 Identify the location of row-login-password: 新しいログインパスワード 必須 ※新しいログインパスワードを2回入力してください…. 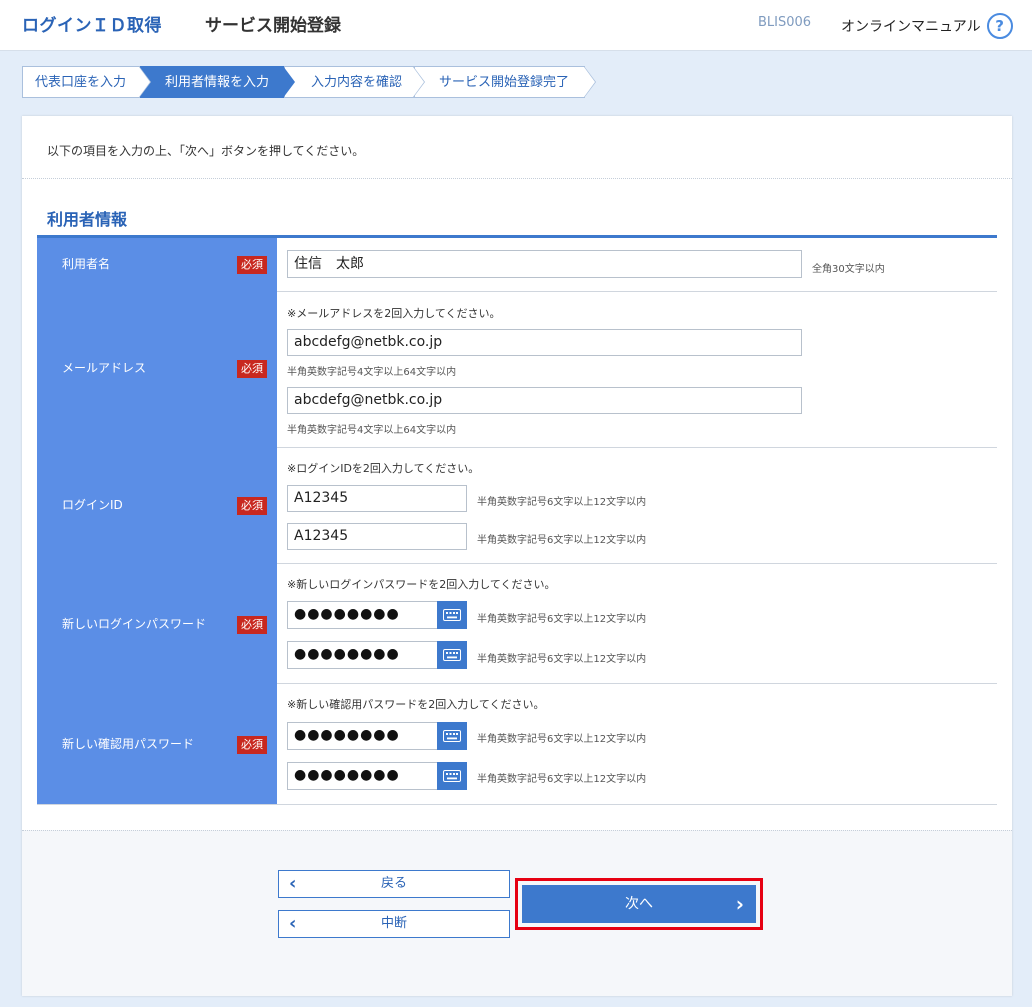
(517, 623).